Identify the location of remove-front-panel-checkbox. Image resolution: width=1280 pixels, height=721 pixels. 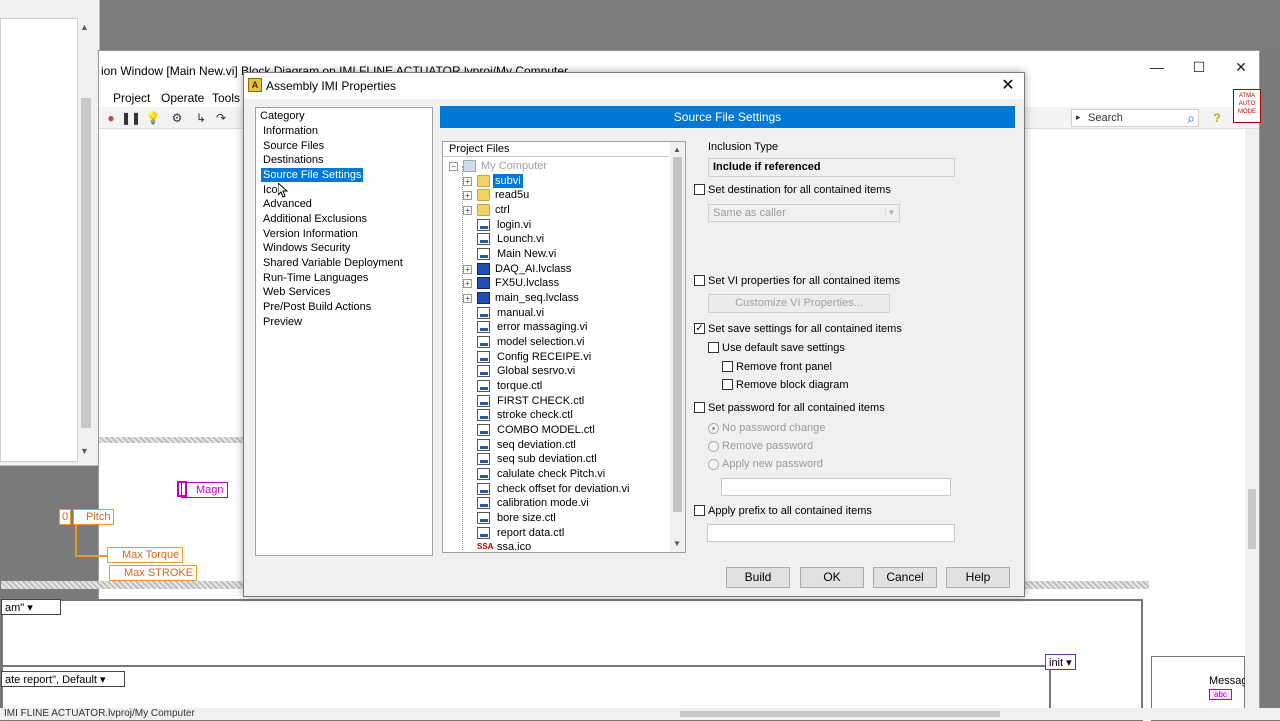
(727, 366).